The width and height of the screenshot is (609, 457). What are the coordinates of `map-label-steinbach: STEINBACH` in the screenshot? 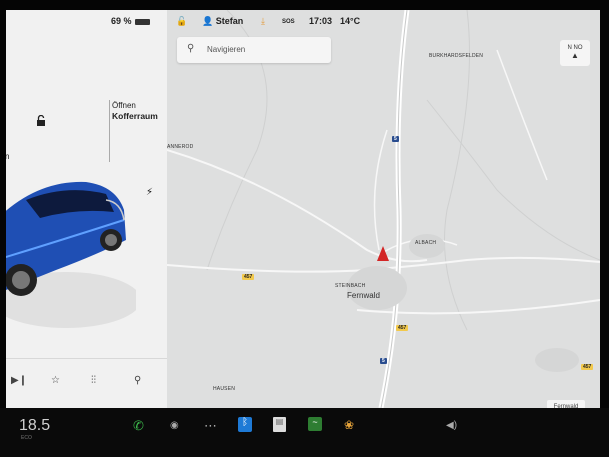 It's located at (350, 286).